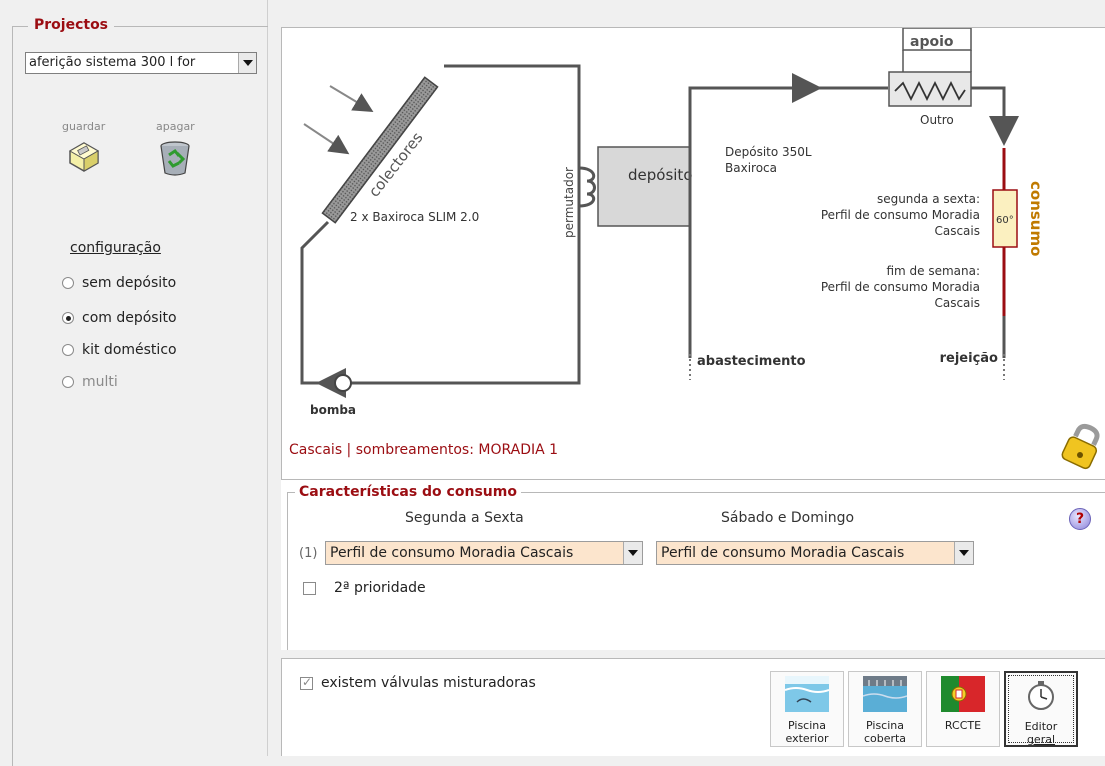  Describe the element at coordinates (338, 120) in the screenshot. I see `sun-rays` at that location.